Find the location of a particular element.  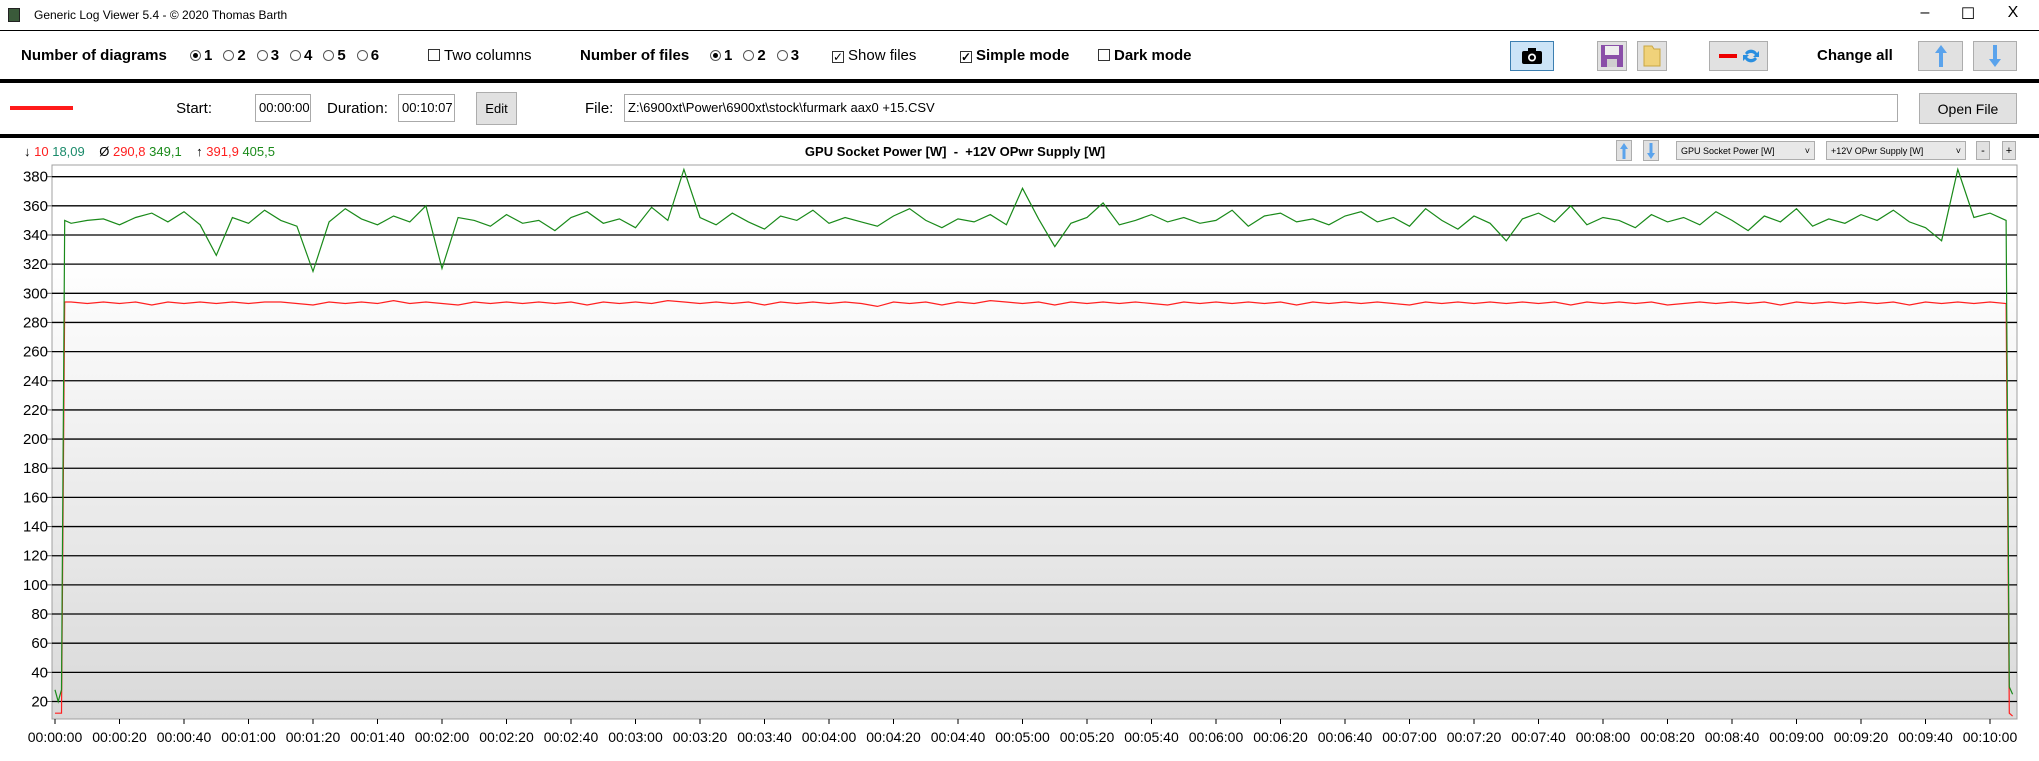

x-tick-label: 00:03:40 is located at coordinates (764, 737).